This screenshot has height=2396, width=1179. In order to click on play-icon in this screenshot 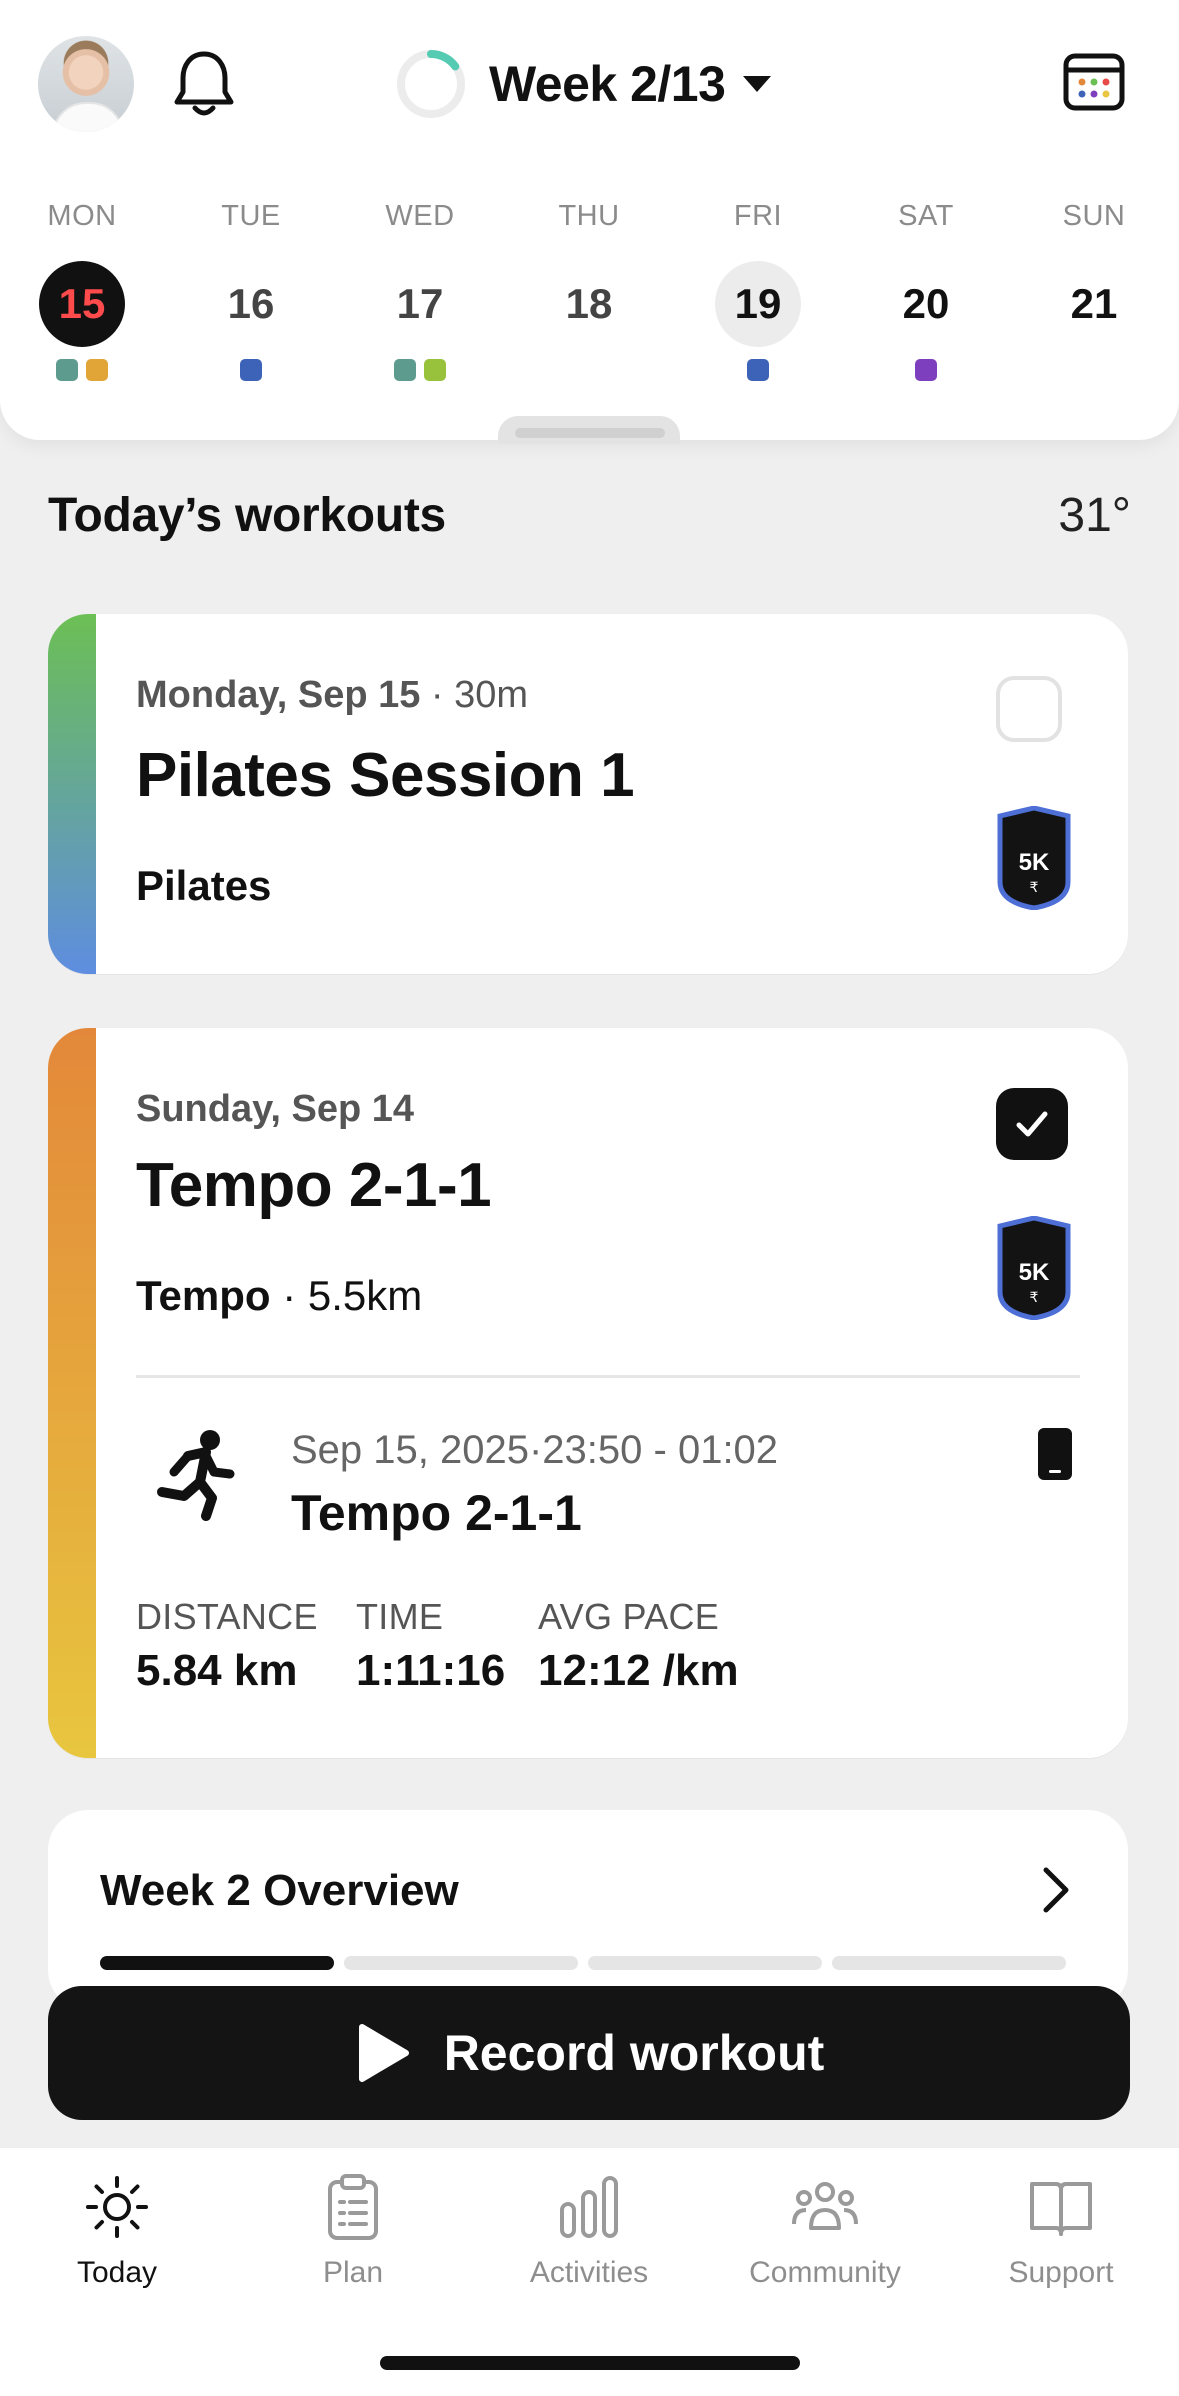, I will do `click(383, 2053)`.